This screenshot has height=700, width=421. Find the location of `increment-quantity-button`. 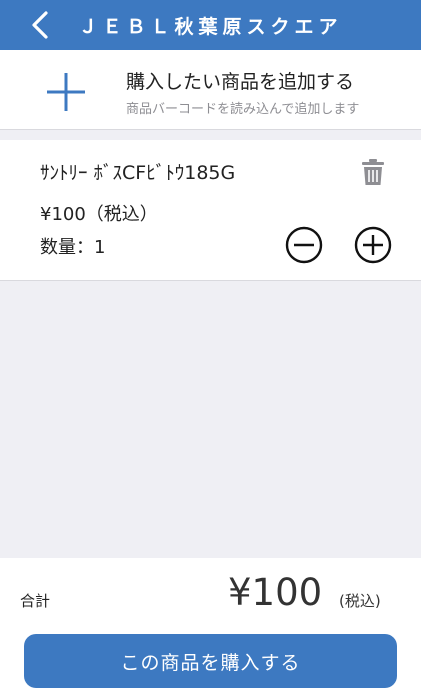

increment-quantity-button is located at coordinates (373, 245).